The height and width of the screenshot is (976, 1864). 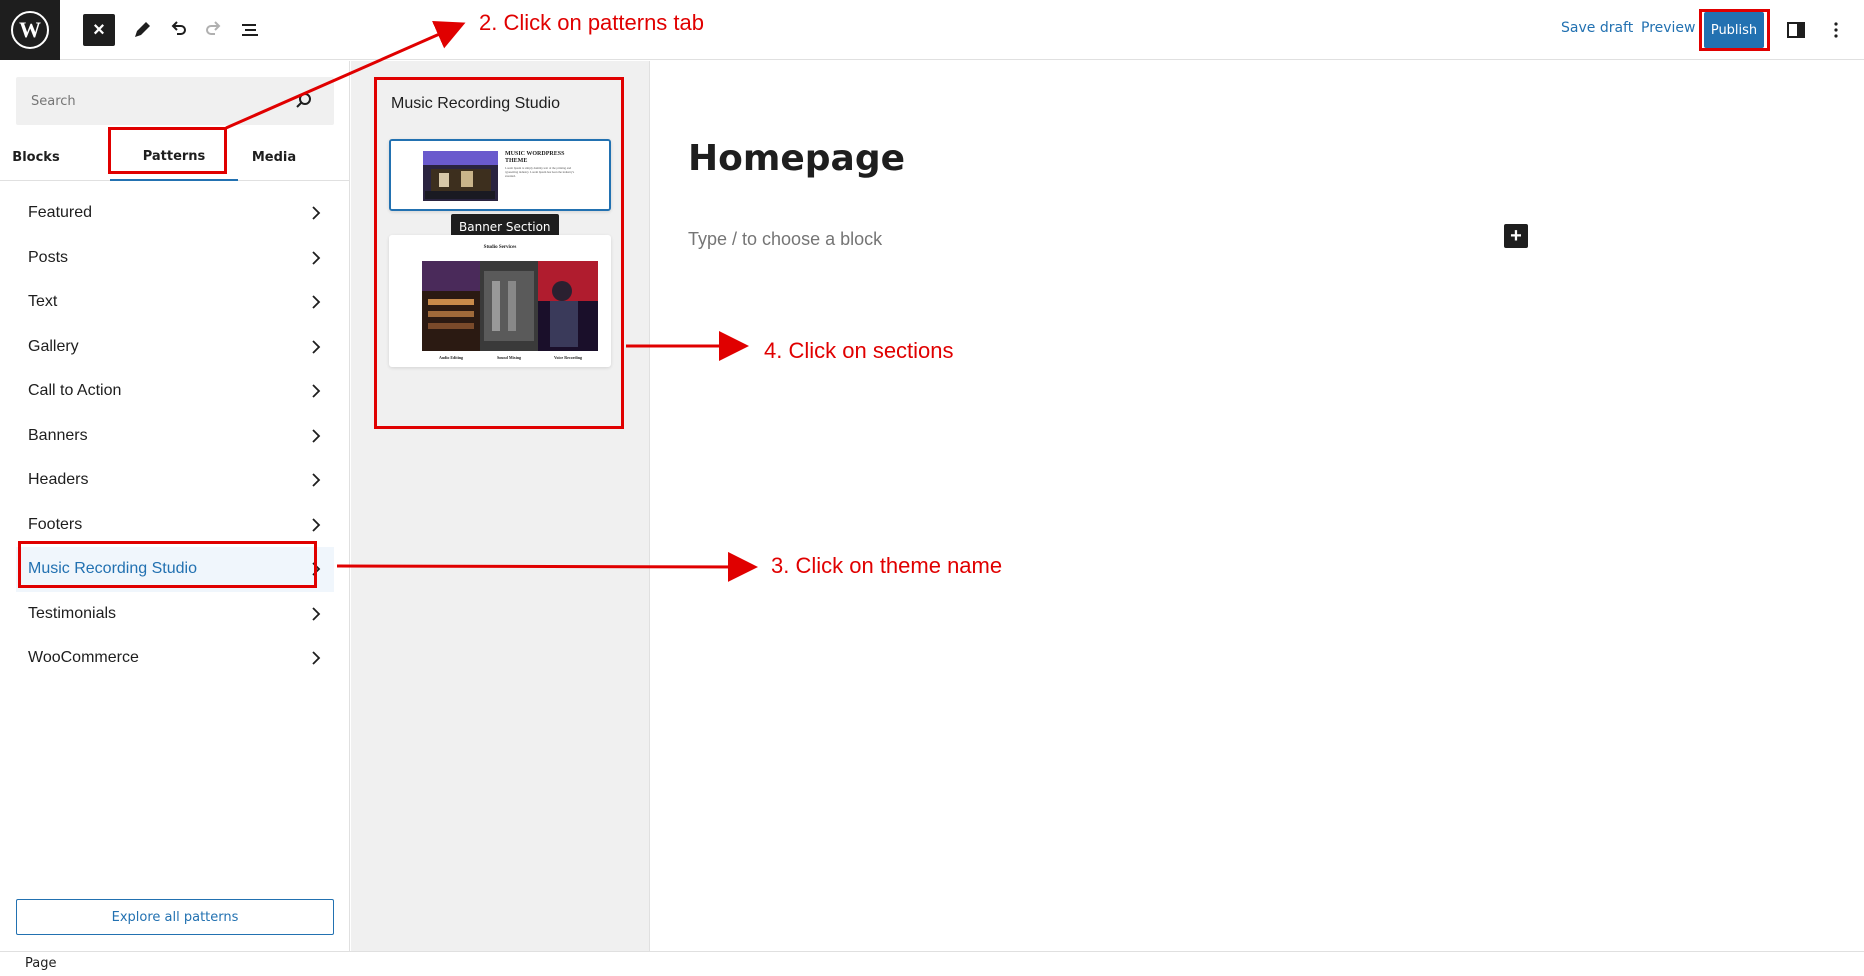 I want to click on category-label: Footers, so click(x=55, y=524).